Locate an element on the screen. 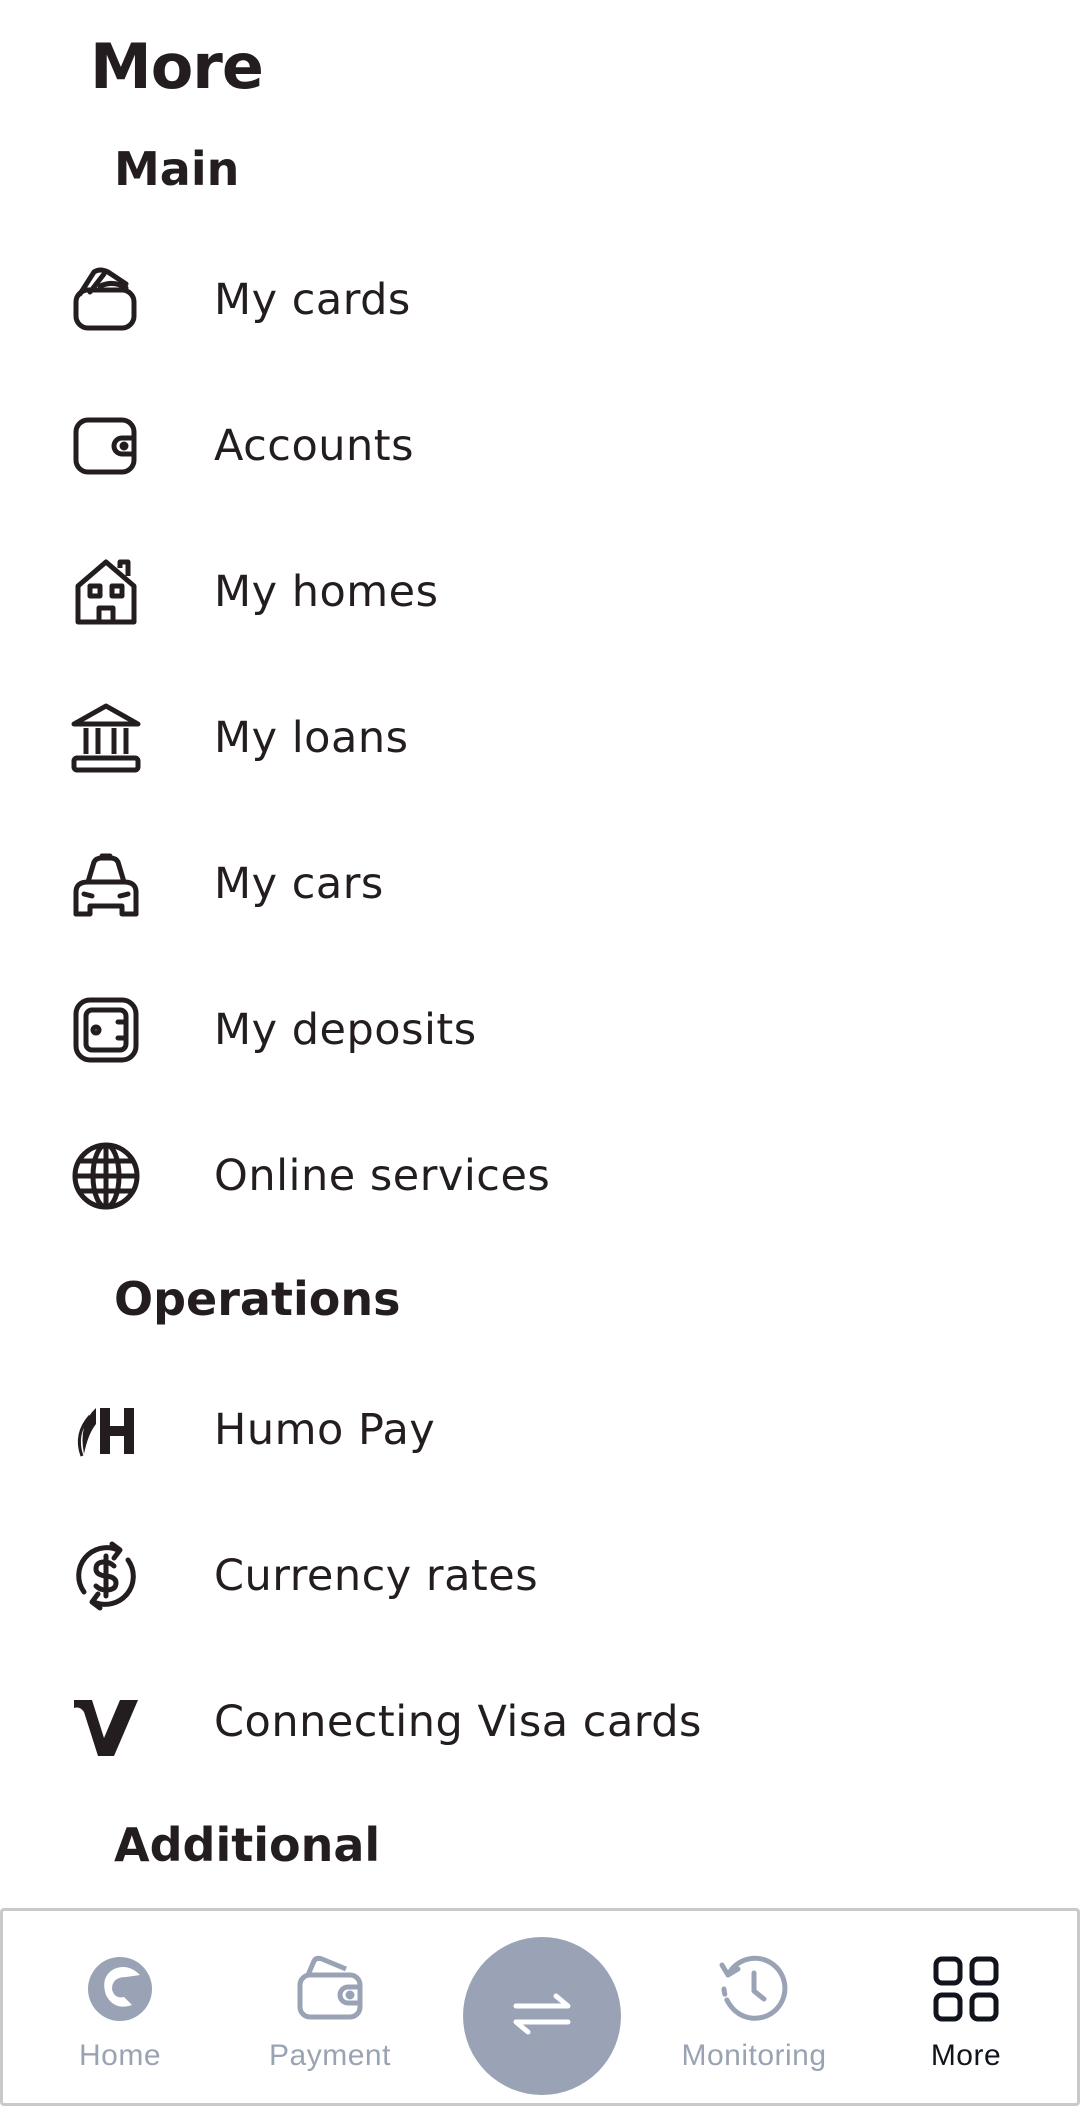 The image size is (1080, 2106). bottom-navigation: Home Payment Monitoring More is located at coordinates (540, 2007).